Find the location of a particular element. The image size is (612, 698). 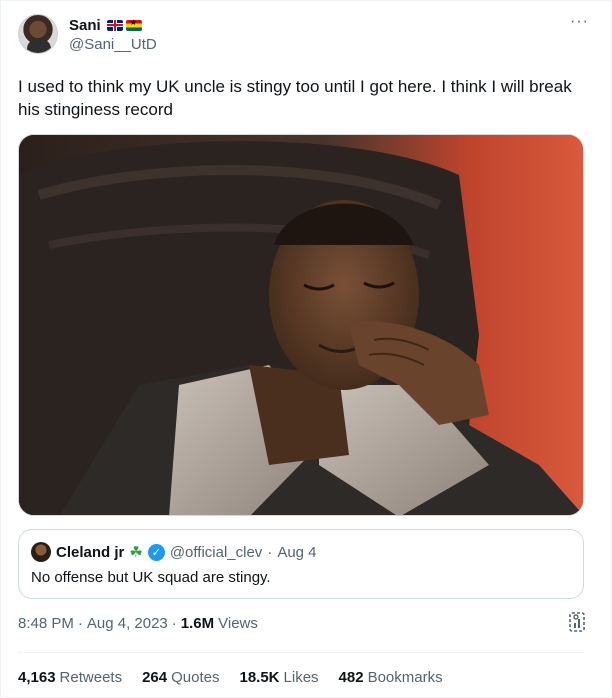

author-avatar is located at coordinates (38, 34).